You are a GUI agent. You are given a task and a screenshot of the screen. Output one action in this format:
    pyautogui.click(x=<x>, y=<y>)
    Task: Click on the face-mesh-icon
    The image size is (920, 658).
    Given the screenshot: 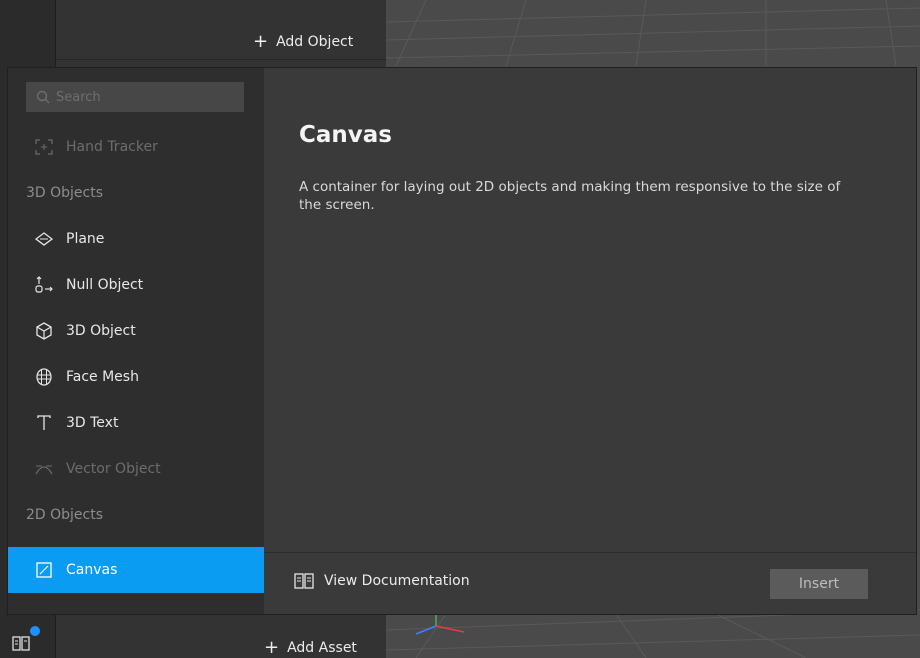 What is the action you would take?
    pyautogui.click(x=44, y=377)
    